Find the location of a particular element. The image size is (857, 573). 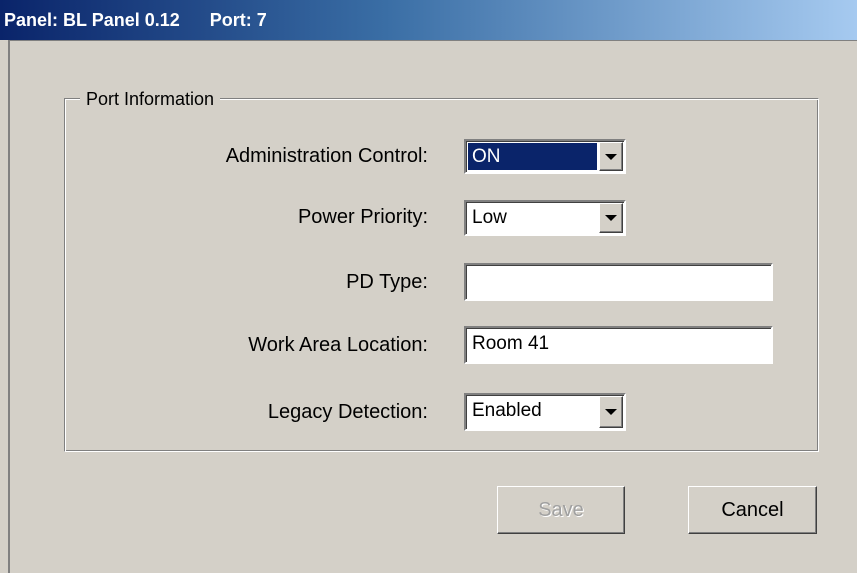

legacy-detection-dropdown-button is located at coordinates (611, 412).